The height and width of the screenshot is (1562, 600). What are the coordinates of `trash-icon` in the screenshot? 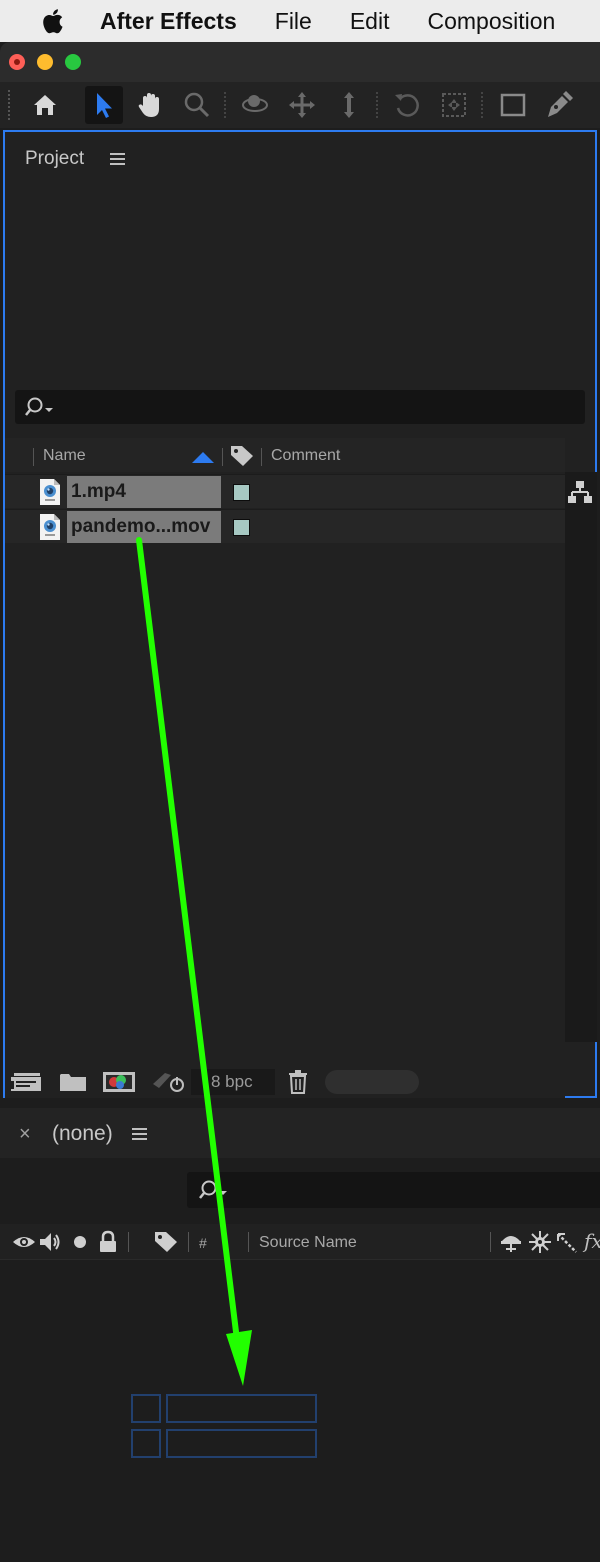 It's located at (298, 1082).